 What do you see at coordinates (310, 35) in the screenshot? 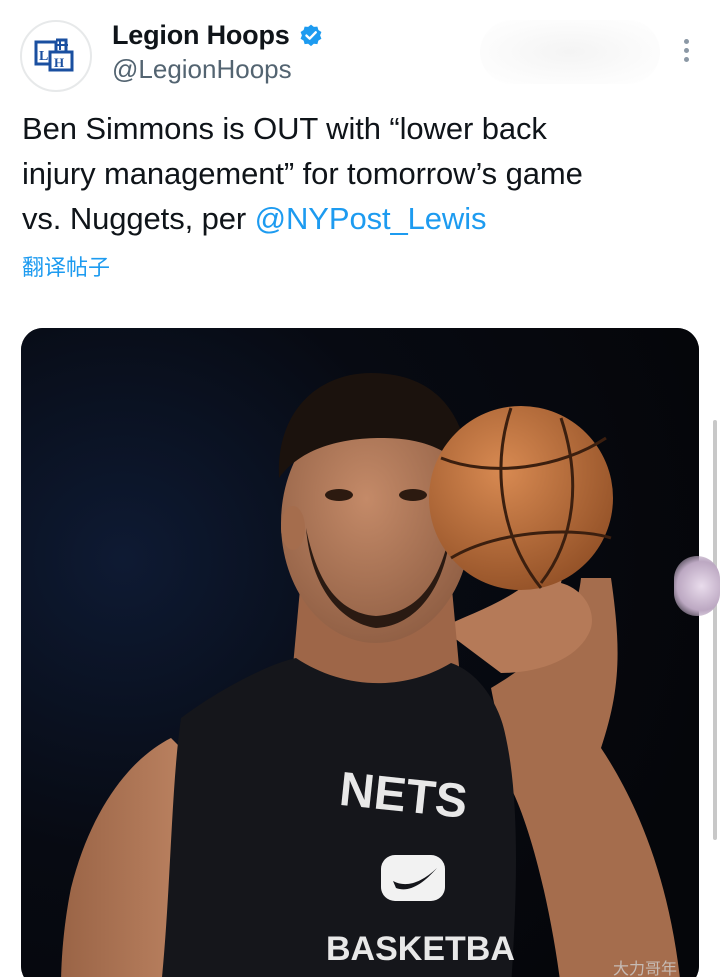
I see `verified-badge-icon` at bounding box center [310, 35].